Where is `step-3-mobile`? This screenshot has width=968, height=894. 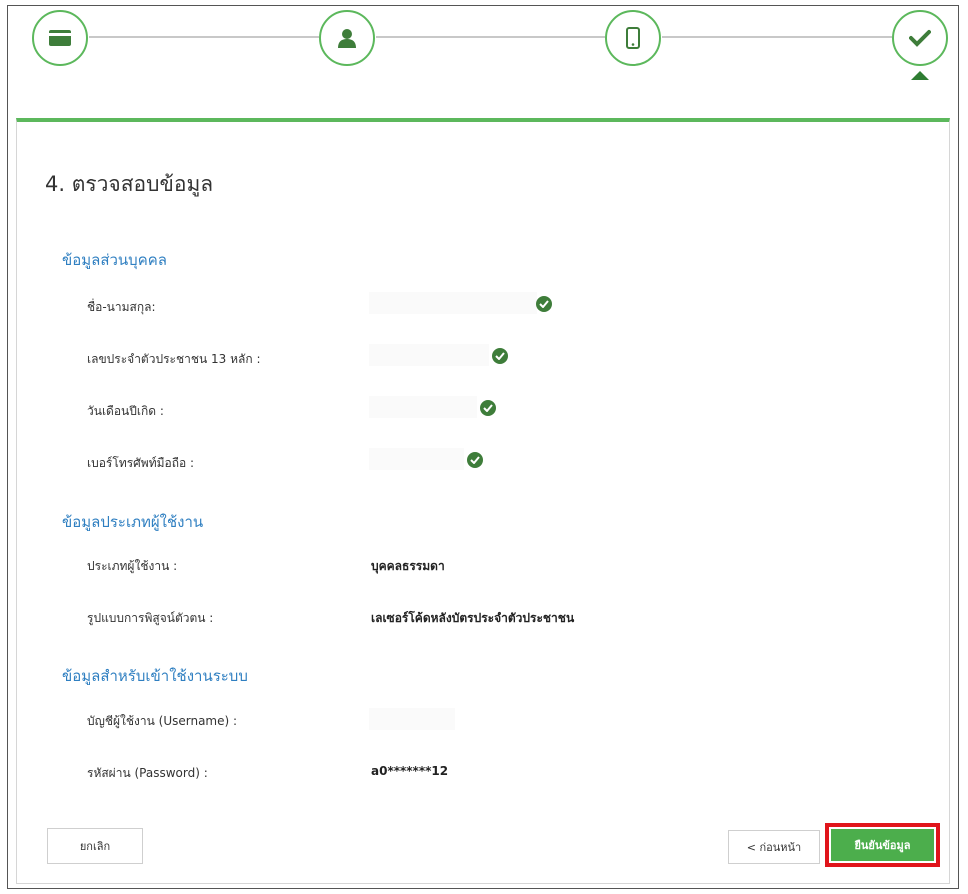
step-3-mobile is located at coordinates (633, 38).